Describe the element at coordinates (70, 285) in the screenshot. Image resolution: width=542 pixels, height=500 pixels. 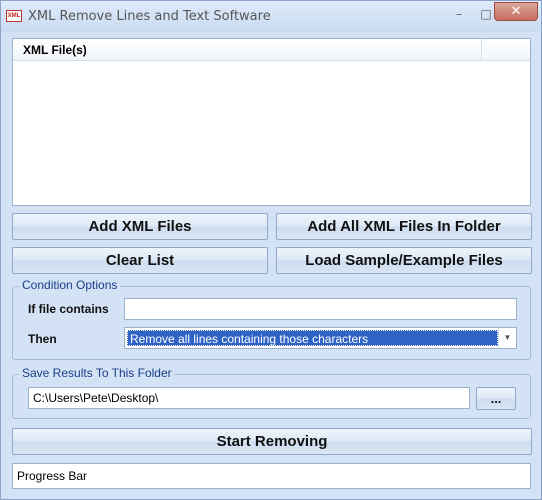
I see `condition-options-legend: Condition Options` at that location.